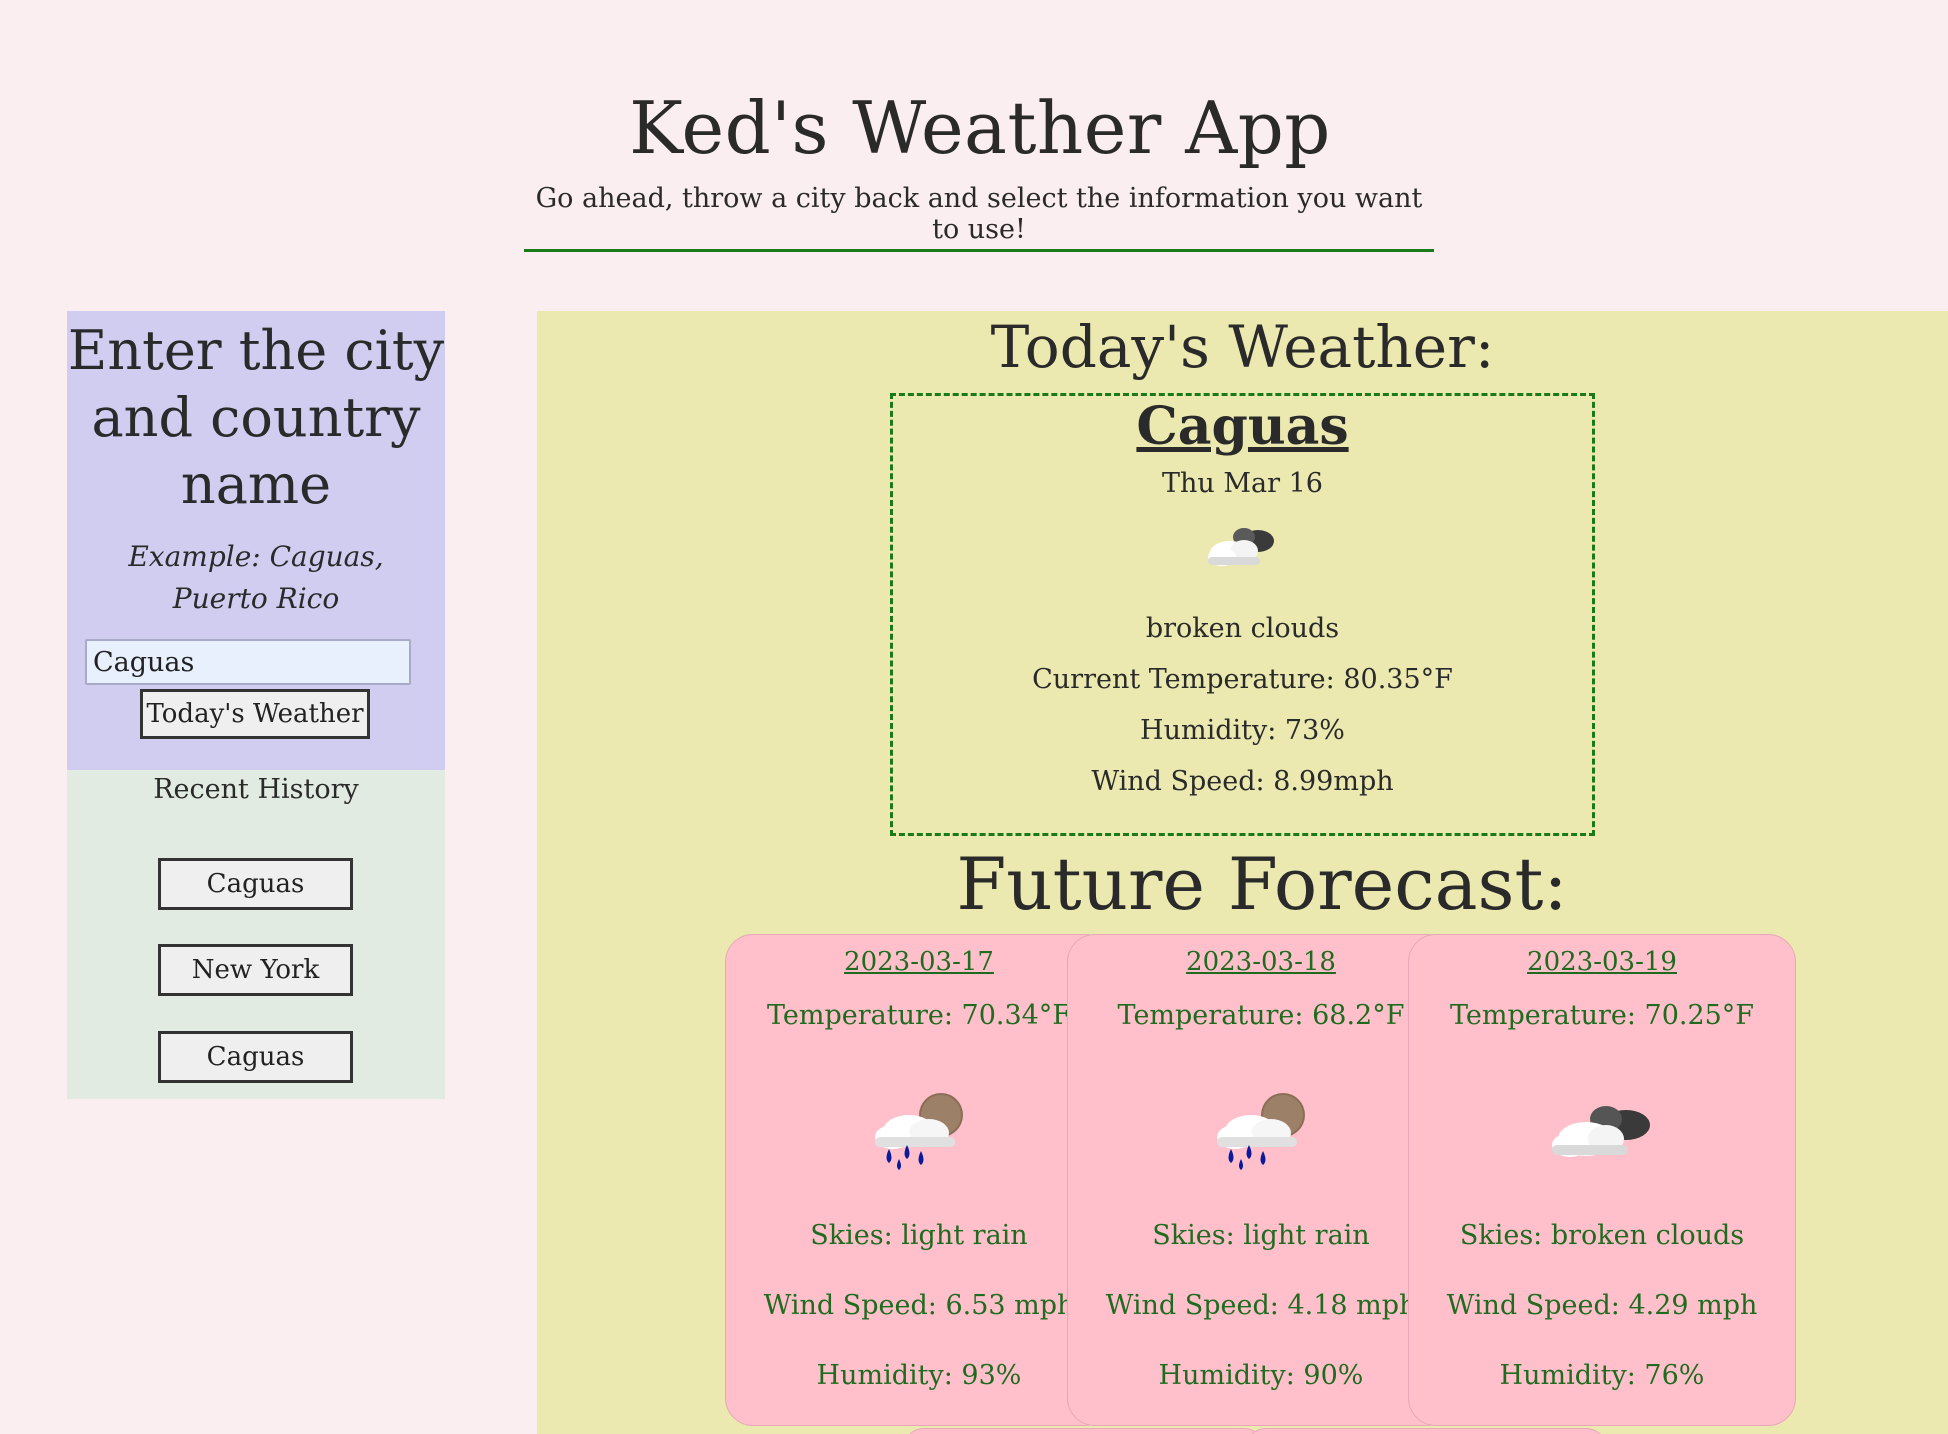  What do you see at coordinates (1261, 1015) in the screenshot?
I see `forecast-temperature: Temperature: 68.2°F` at bounding box center [1261, 1015].